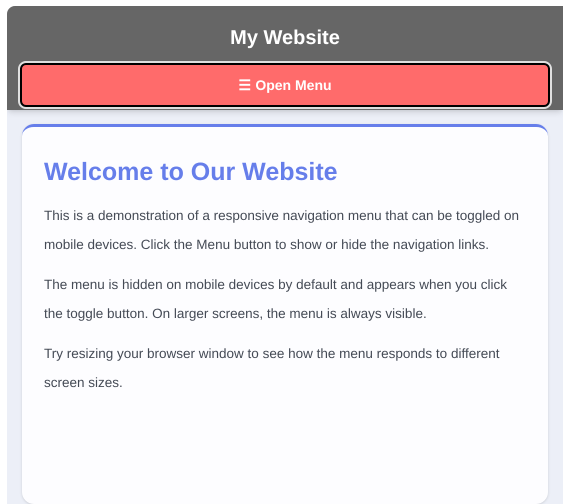 The width and height of the screenshot is (563, 504). What do you see at coordinates (191, 172) in the screenshot?
I see `page-heading: Welcome to Our Website` at bounding box center [191, 172].